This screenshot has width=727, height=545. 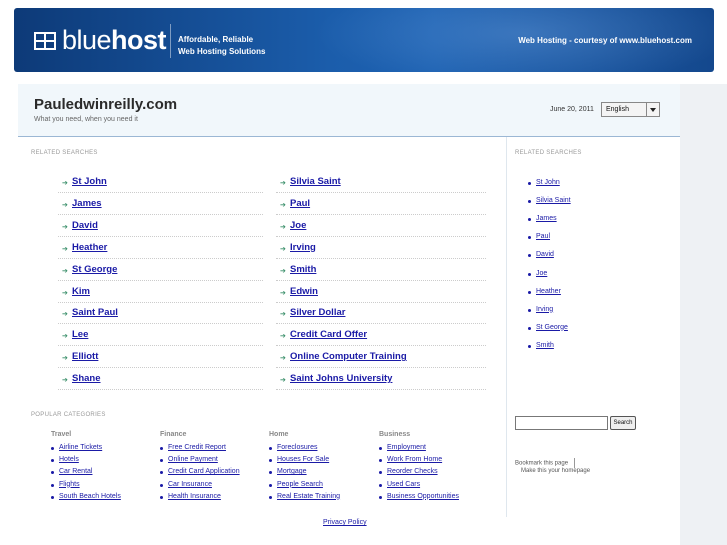 What do you see at coordinates (160, 182) in the screenshot?
I see `result-row: ➔ St John` at bounding box center [160, 182].